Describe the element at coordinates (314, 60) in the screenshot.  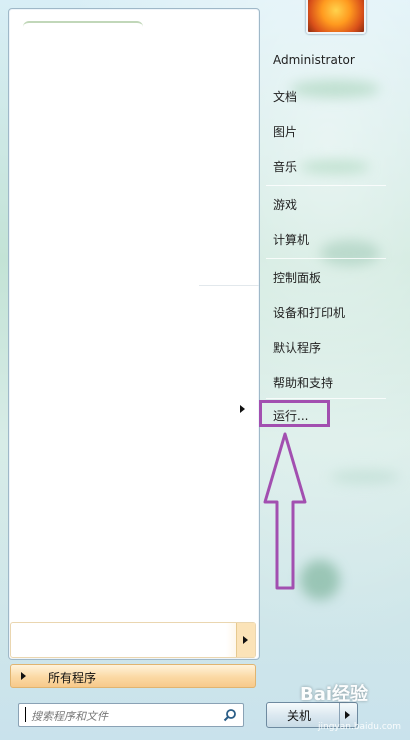
I see `menu-item-user: Administrator` at that location.